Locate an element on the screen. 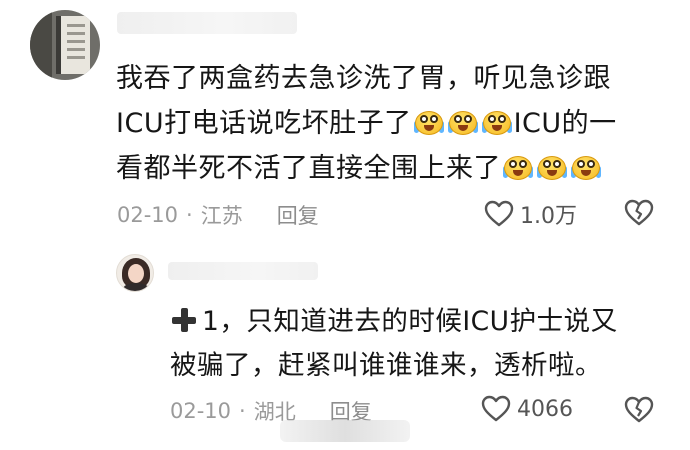  comment-meta: 02-10 · 江苏 回复 is located at coordinates (218, 215).